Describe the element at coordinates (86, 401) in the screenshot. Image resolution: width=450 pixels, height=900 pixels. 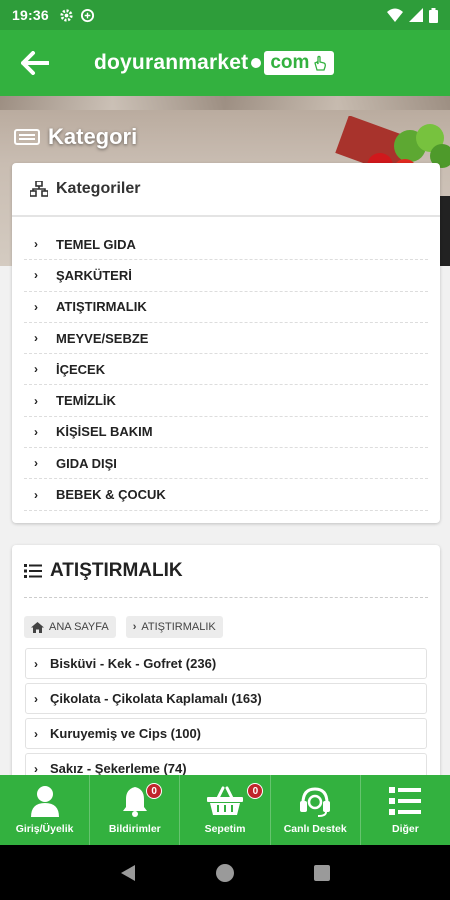
I see `category-label: TEMİZLİK` at that location.